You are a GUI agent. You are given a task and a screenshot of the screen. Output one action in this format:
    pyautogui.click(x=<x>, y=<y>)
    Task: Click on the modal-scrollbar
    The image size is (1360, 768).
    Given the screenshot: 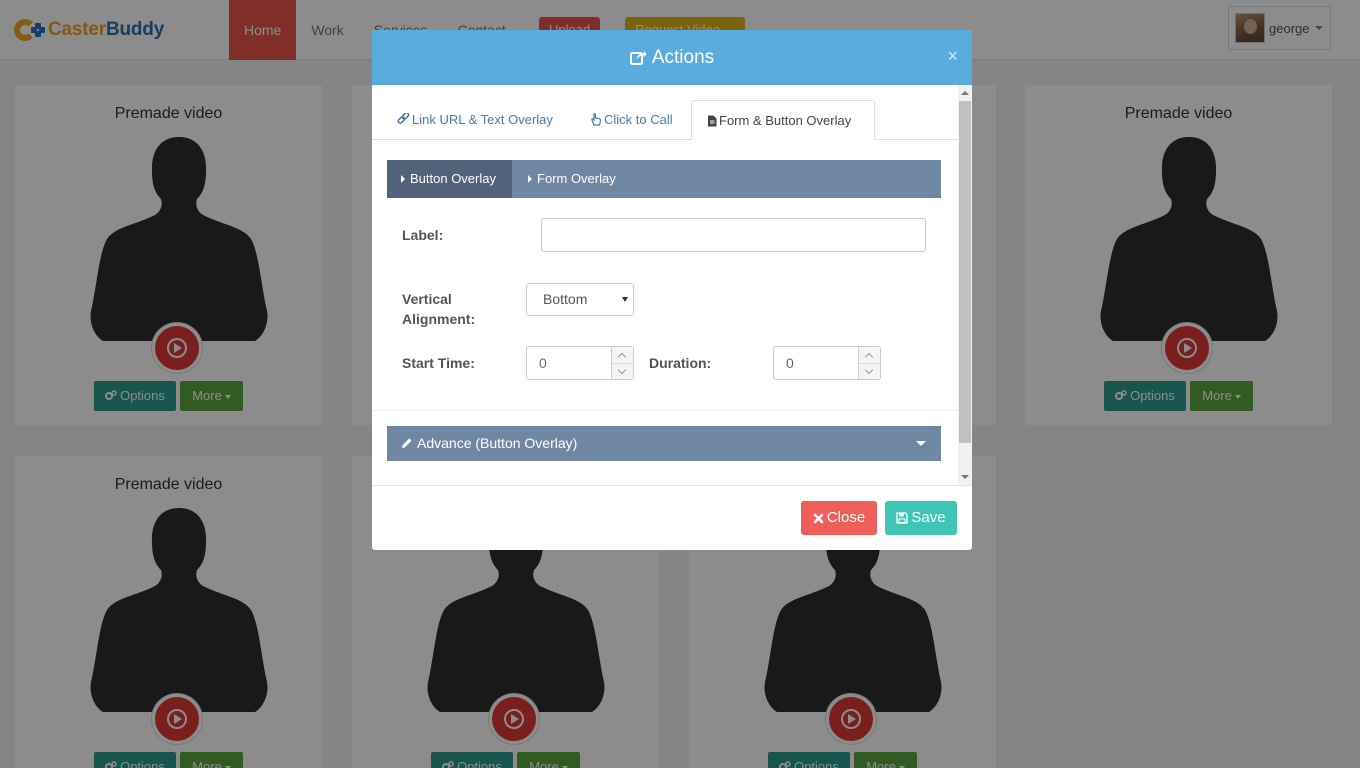 What is the action you would take?
    pyautogui.click(x=965, y=285)
    